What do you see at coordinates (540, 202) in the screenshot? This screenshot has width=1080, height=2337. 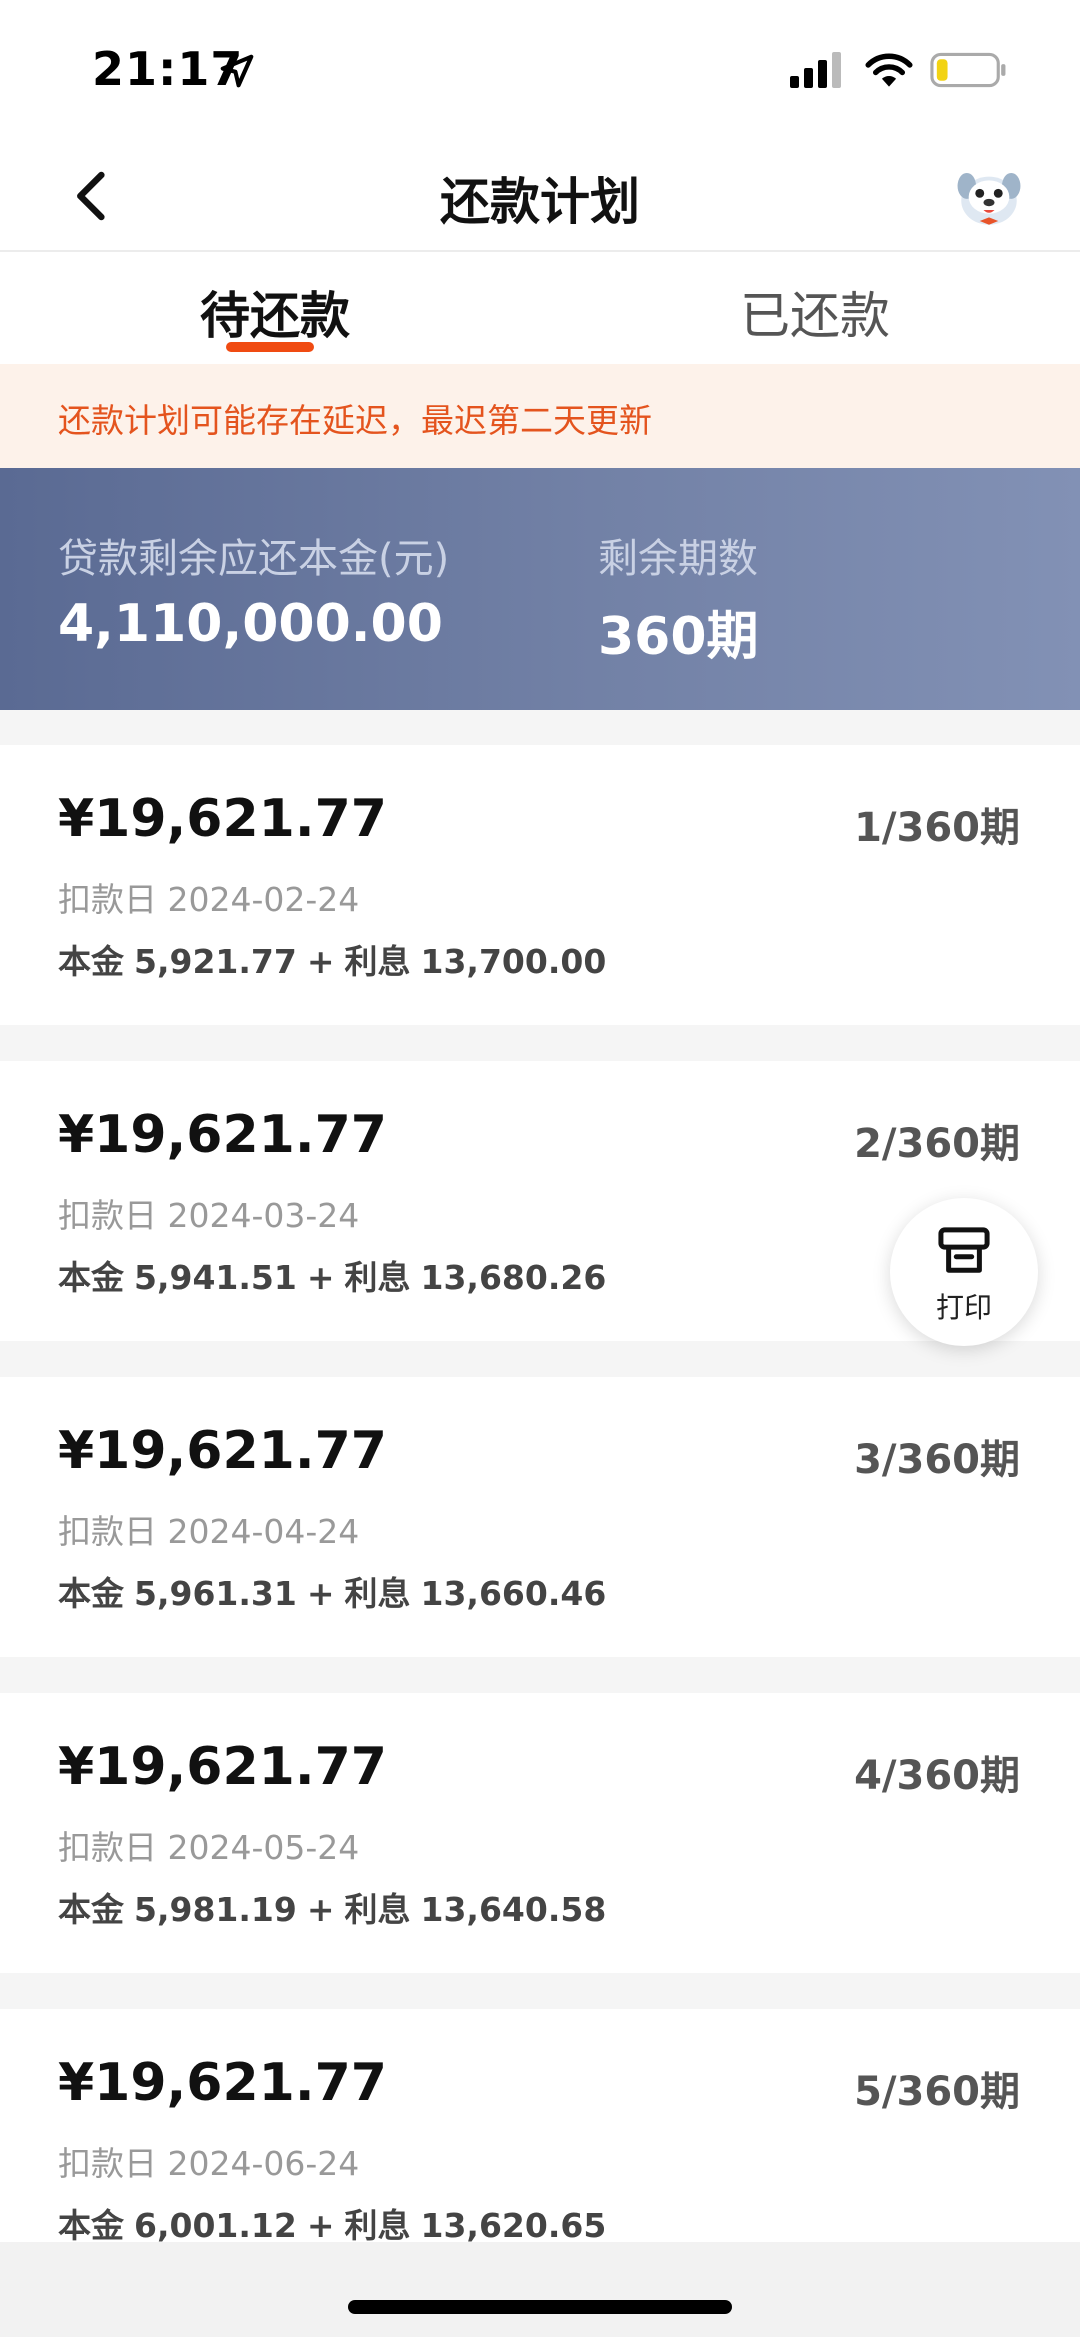 I see `page-title: 还款计划` at bounding box center [540, 202].